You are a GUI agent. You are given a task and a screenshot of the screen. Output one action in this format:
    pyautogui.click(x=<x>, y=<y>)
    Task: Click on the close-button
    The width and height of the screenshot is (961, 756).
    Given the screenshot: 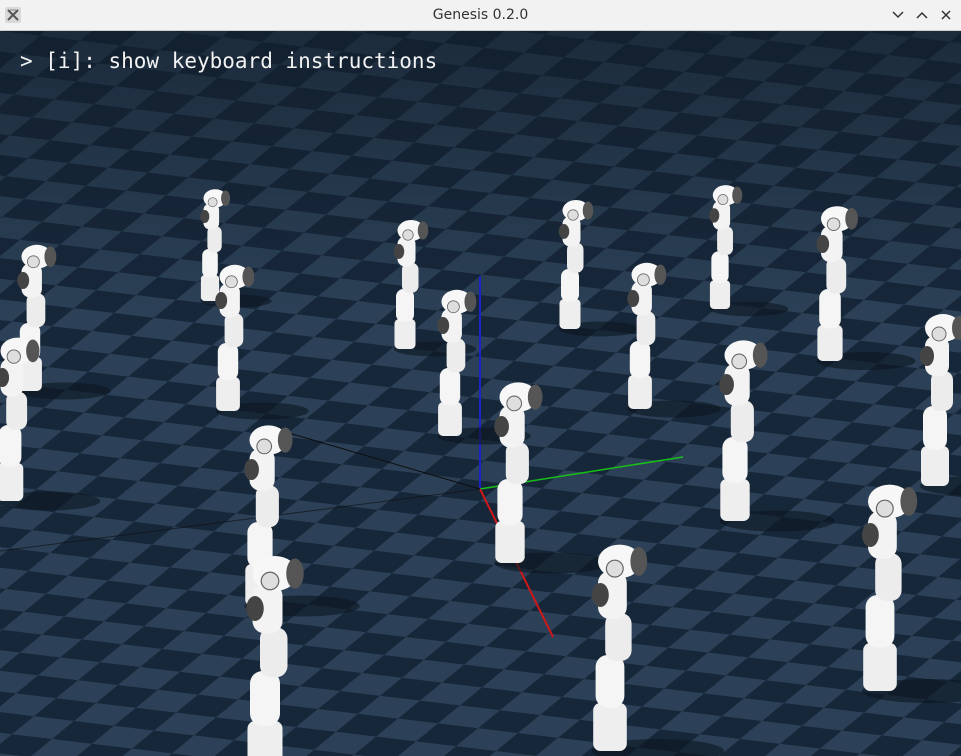 What is the action you would take?
    pyautogui.click(x=946, y=15)
    